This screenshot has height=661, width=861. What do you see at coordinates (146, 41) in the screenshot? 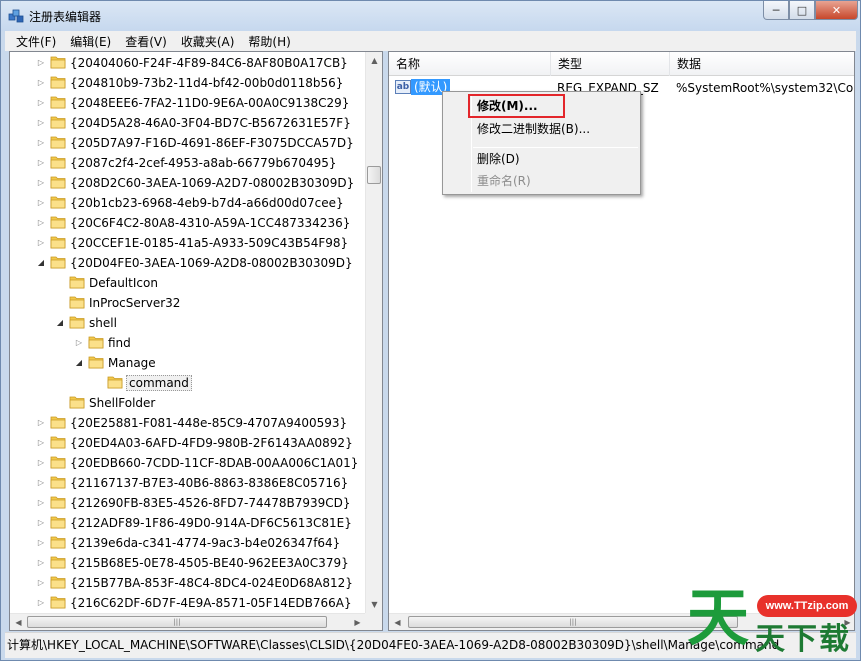
I see `menu-view: 查看(V)` at bounding box center [146, 41].